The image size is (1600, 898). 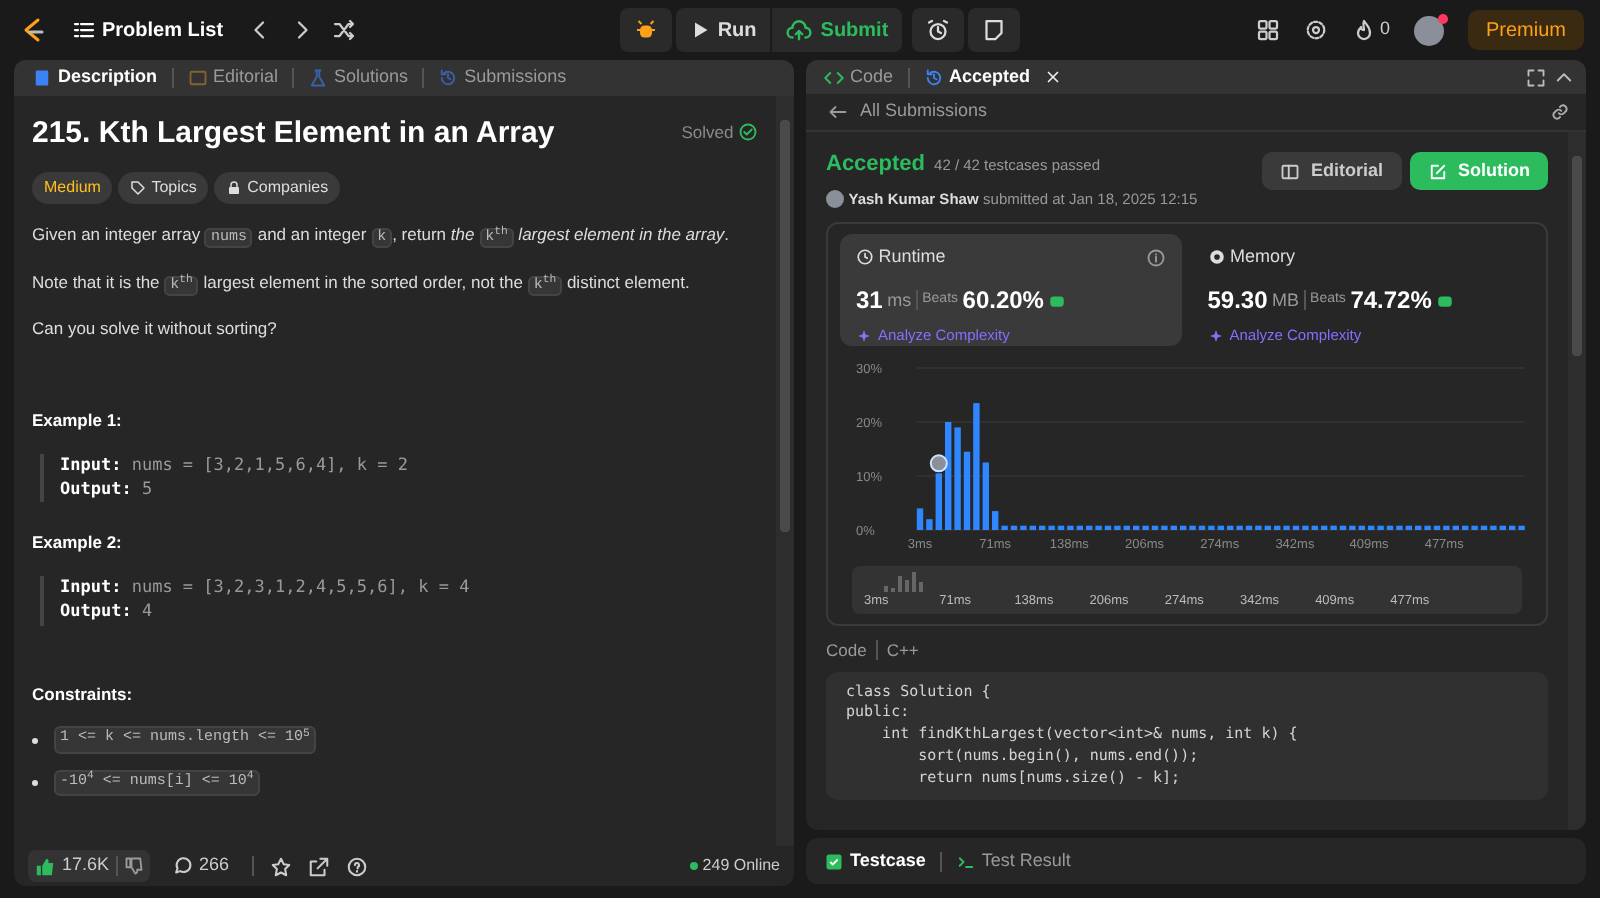 I want to click on solved-status: Solved, so click(x=719, y=133).